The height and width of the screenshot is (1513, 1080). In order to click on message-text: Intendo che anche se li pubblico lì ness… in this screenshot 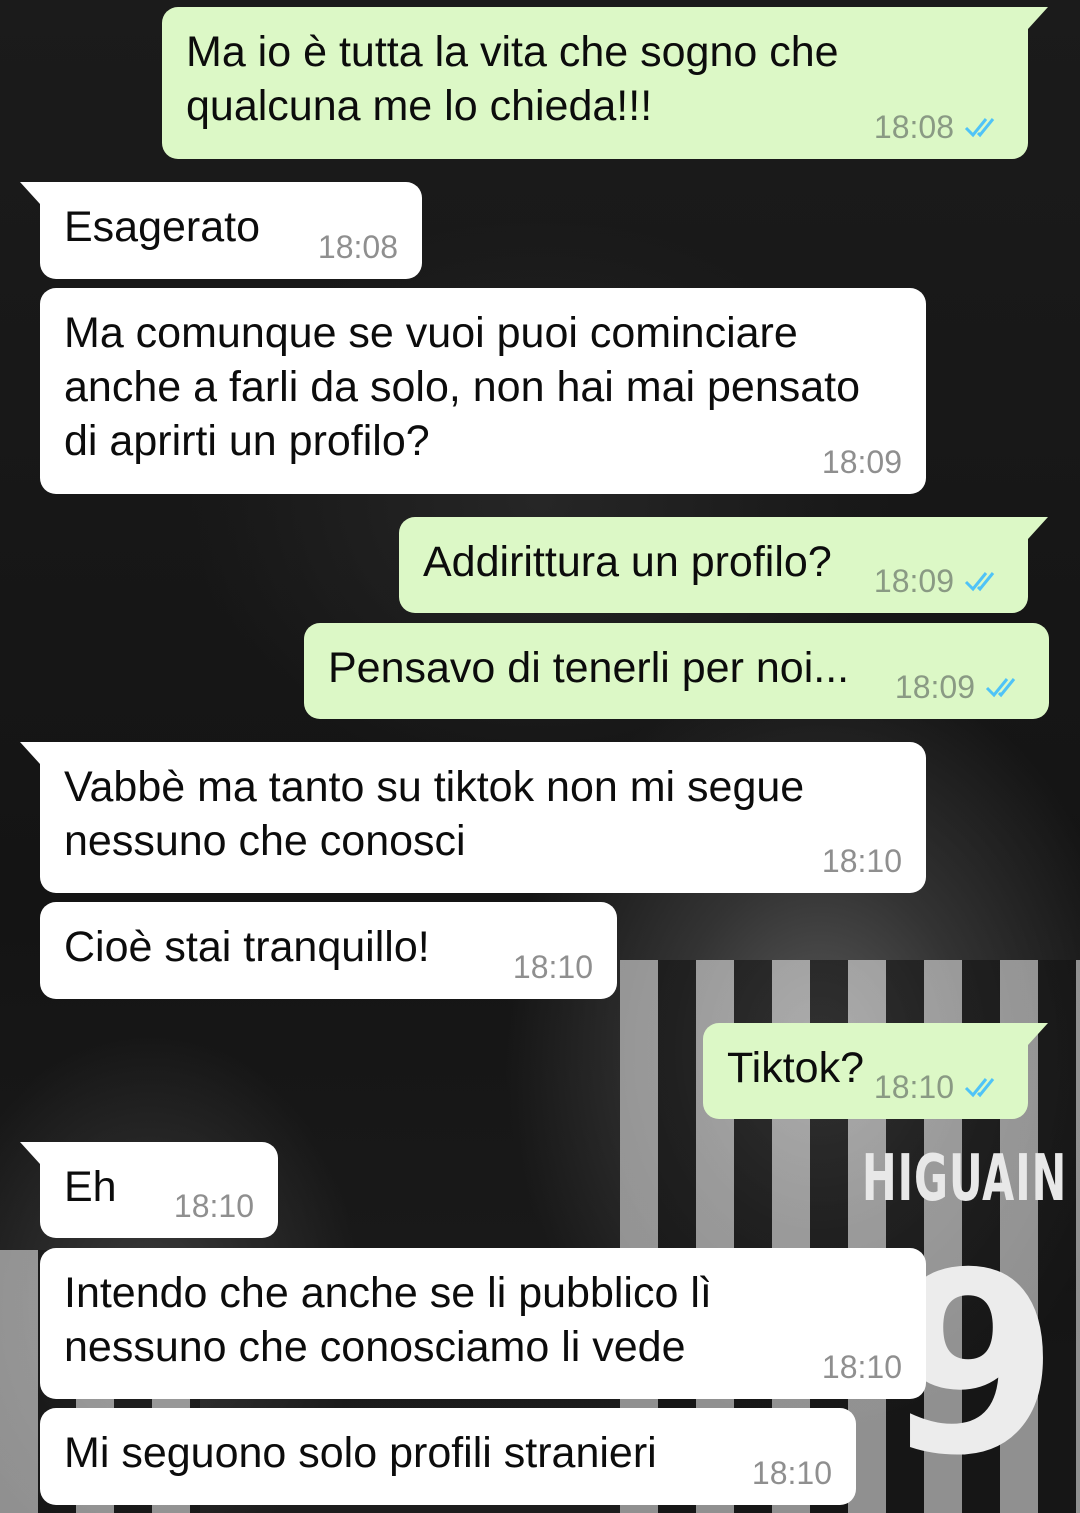, I will do `click(388, 1320)`.